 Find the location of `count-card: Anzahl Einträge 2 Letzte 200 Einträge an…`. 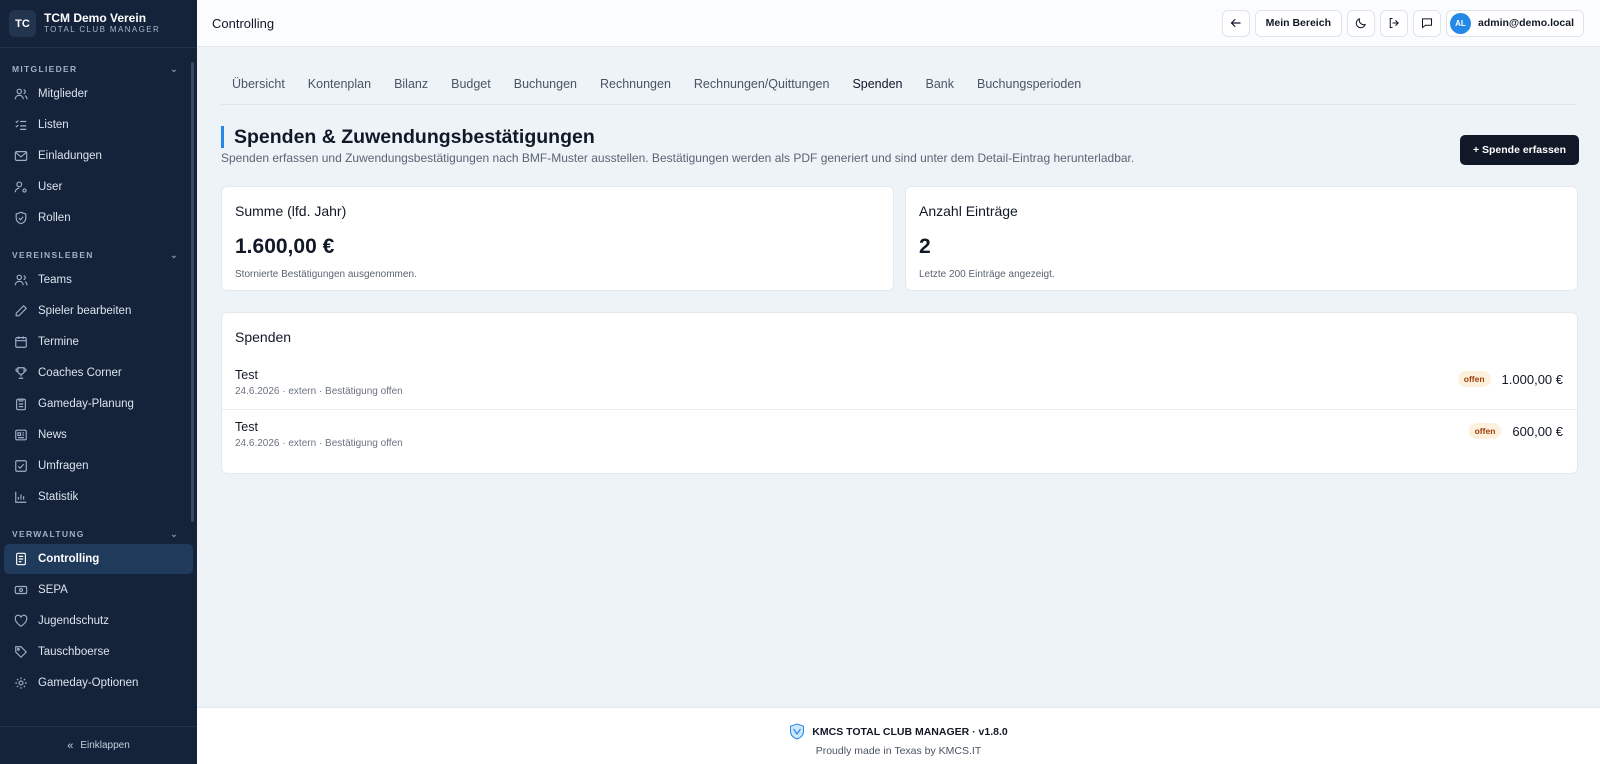

count-card: Anzahl Einträge 2 Letzte 200 Einträge an… is located at coordinates (1241, 238).